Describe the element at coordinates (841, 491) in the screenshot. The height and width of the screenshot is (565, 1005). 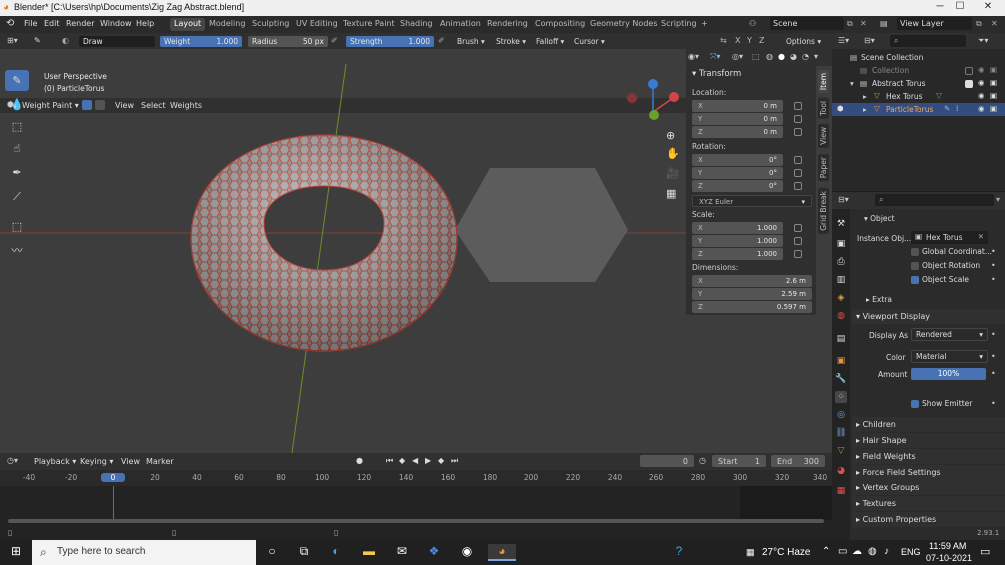
I see `texture-tab-icon: ▦` at that location.